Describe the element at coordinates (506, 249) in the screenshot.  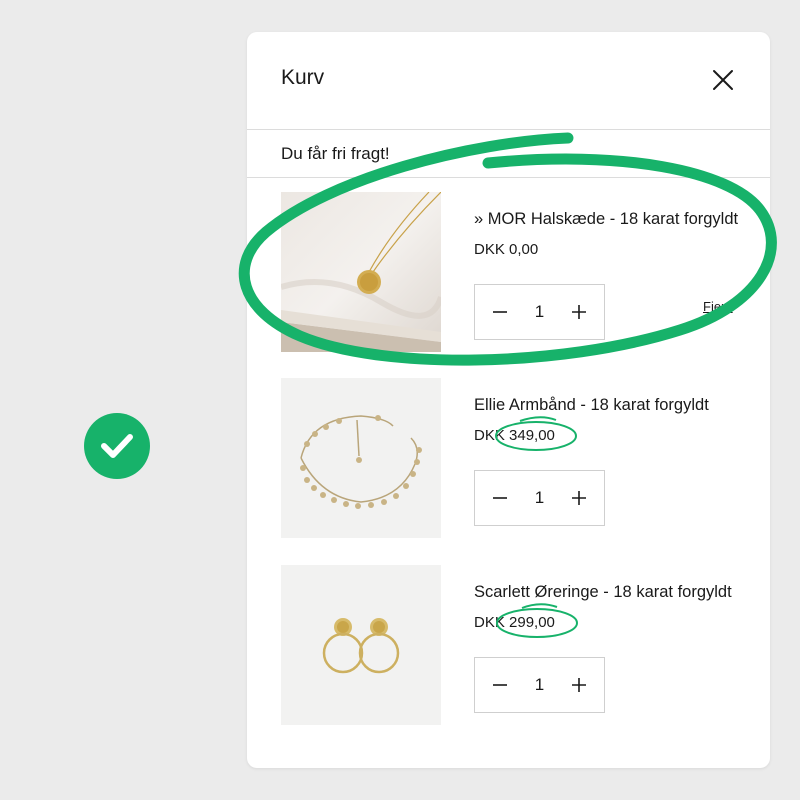
I see `item-price: DKK 0,00` at that location.